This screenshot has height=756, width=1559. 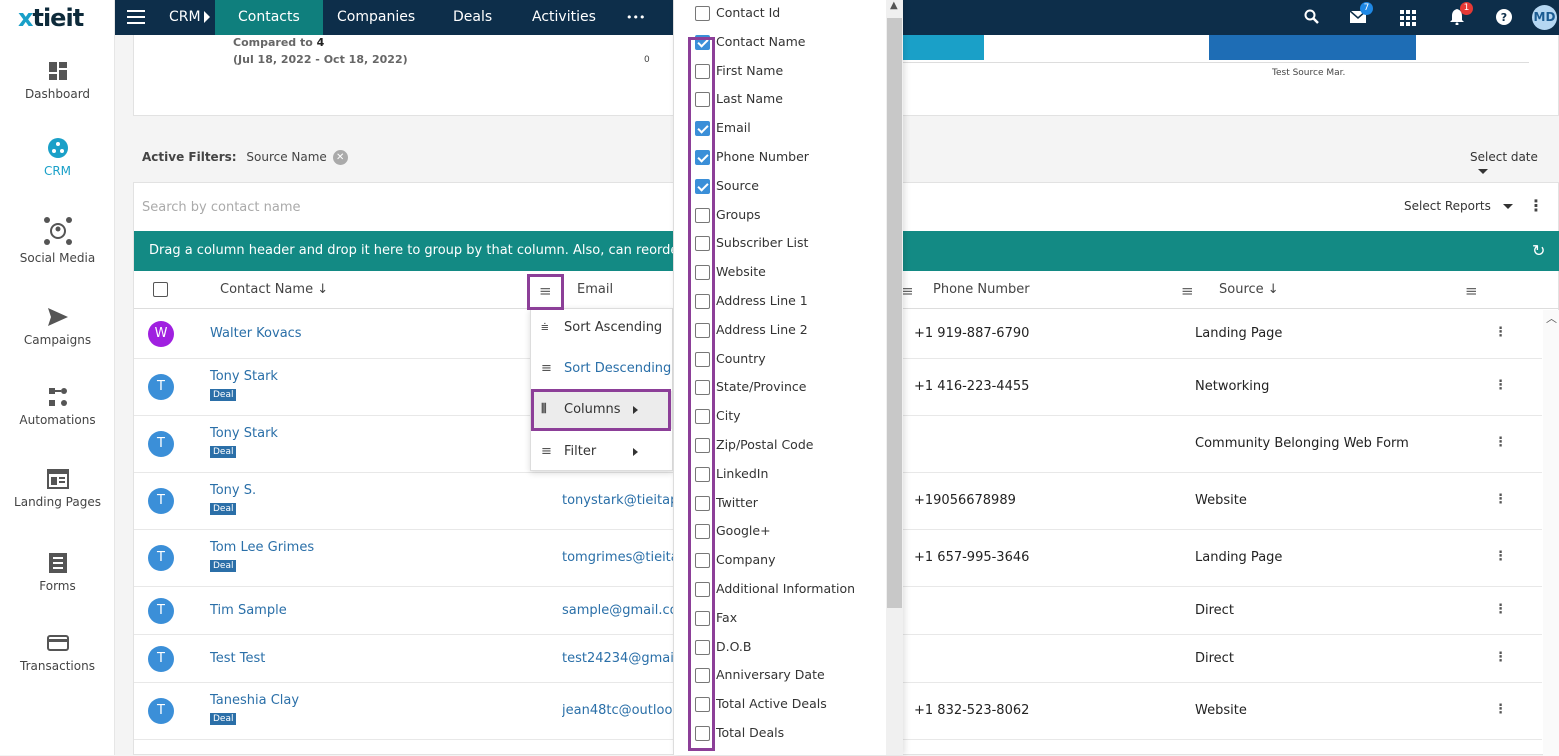 I want to click on select-reports-dropdown: Select Reports, so click(x=1458, y=206).